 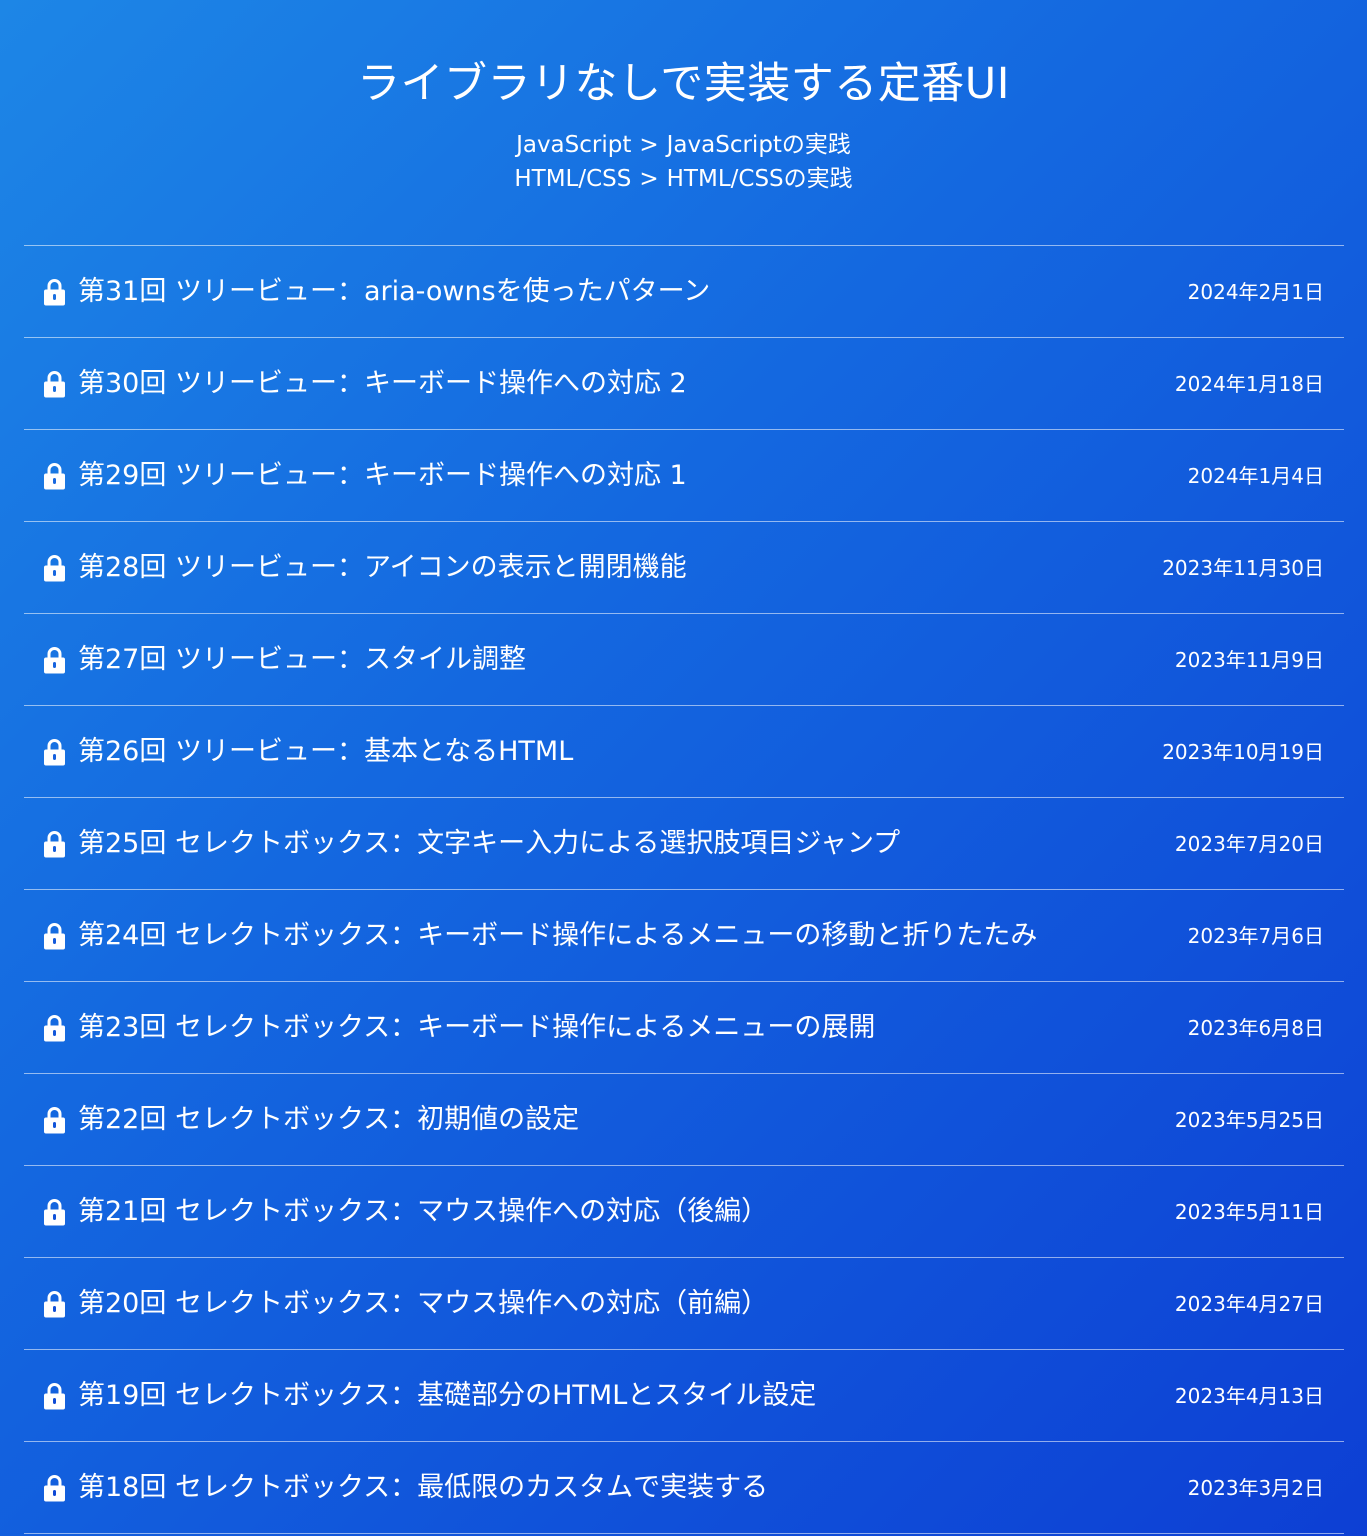 I want to click on article-title: 第22回 セレクトボックス：初期値の設定, so click(x=329, y=1119).